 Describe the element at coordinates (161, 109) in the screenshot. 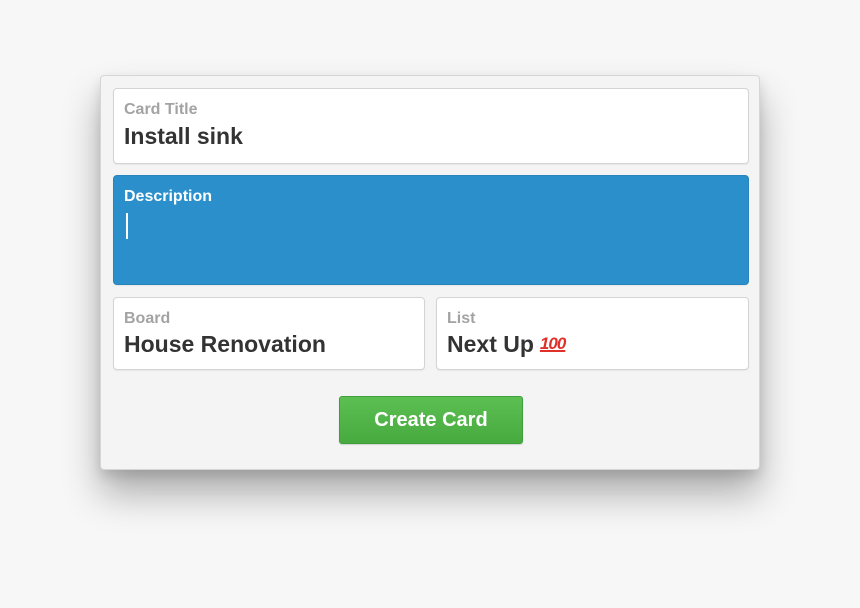

I see `card-title-label: Card Title` at that location.